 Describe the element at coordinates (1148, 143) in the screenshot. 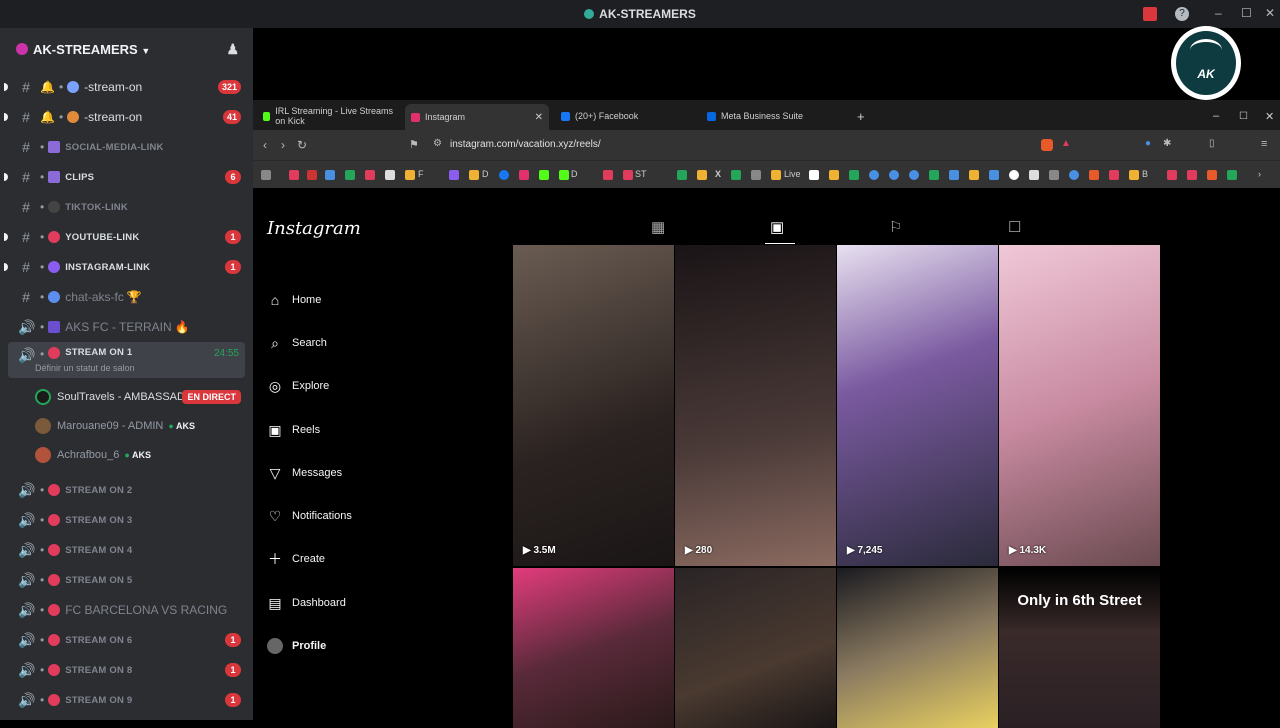

I see `extension-icon: ●` at that location.